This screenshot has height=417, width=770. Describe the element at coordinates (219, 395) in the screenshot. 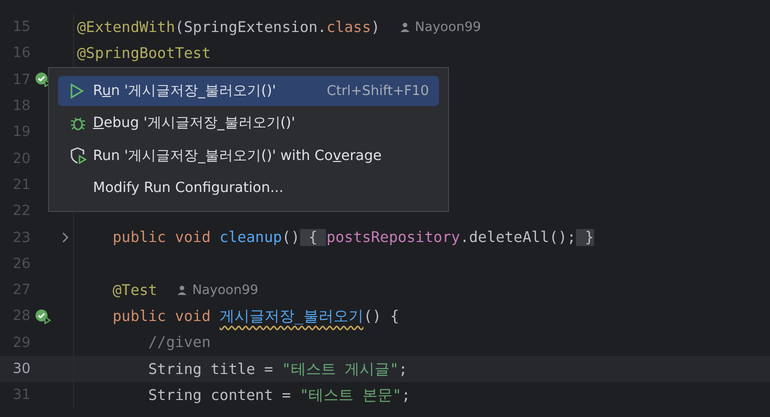

I see `code-token: String content =` at that location.